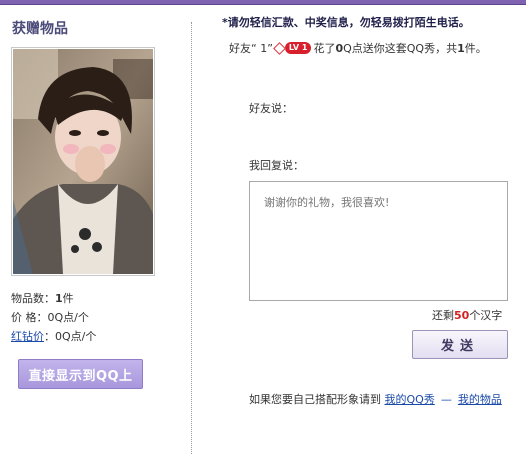 This screenshot has height=471, width=526. Describe the element at coordinates (480, 399) in the screenshot. I see `my-items-link: 我的物品` at that location.